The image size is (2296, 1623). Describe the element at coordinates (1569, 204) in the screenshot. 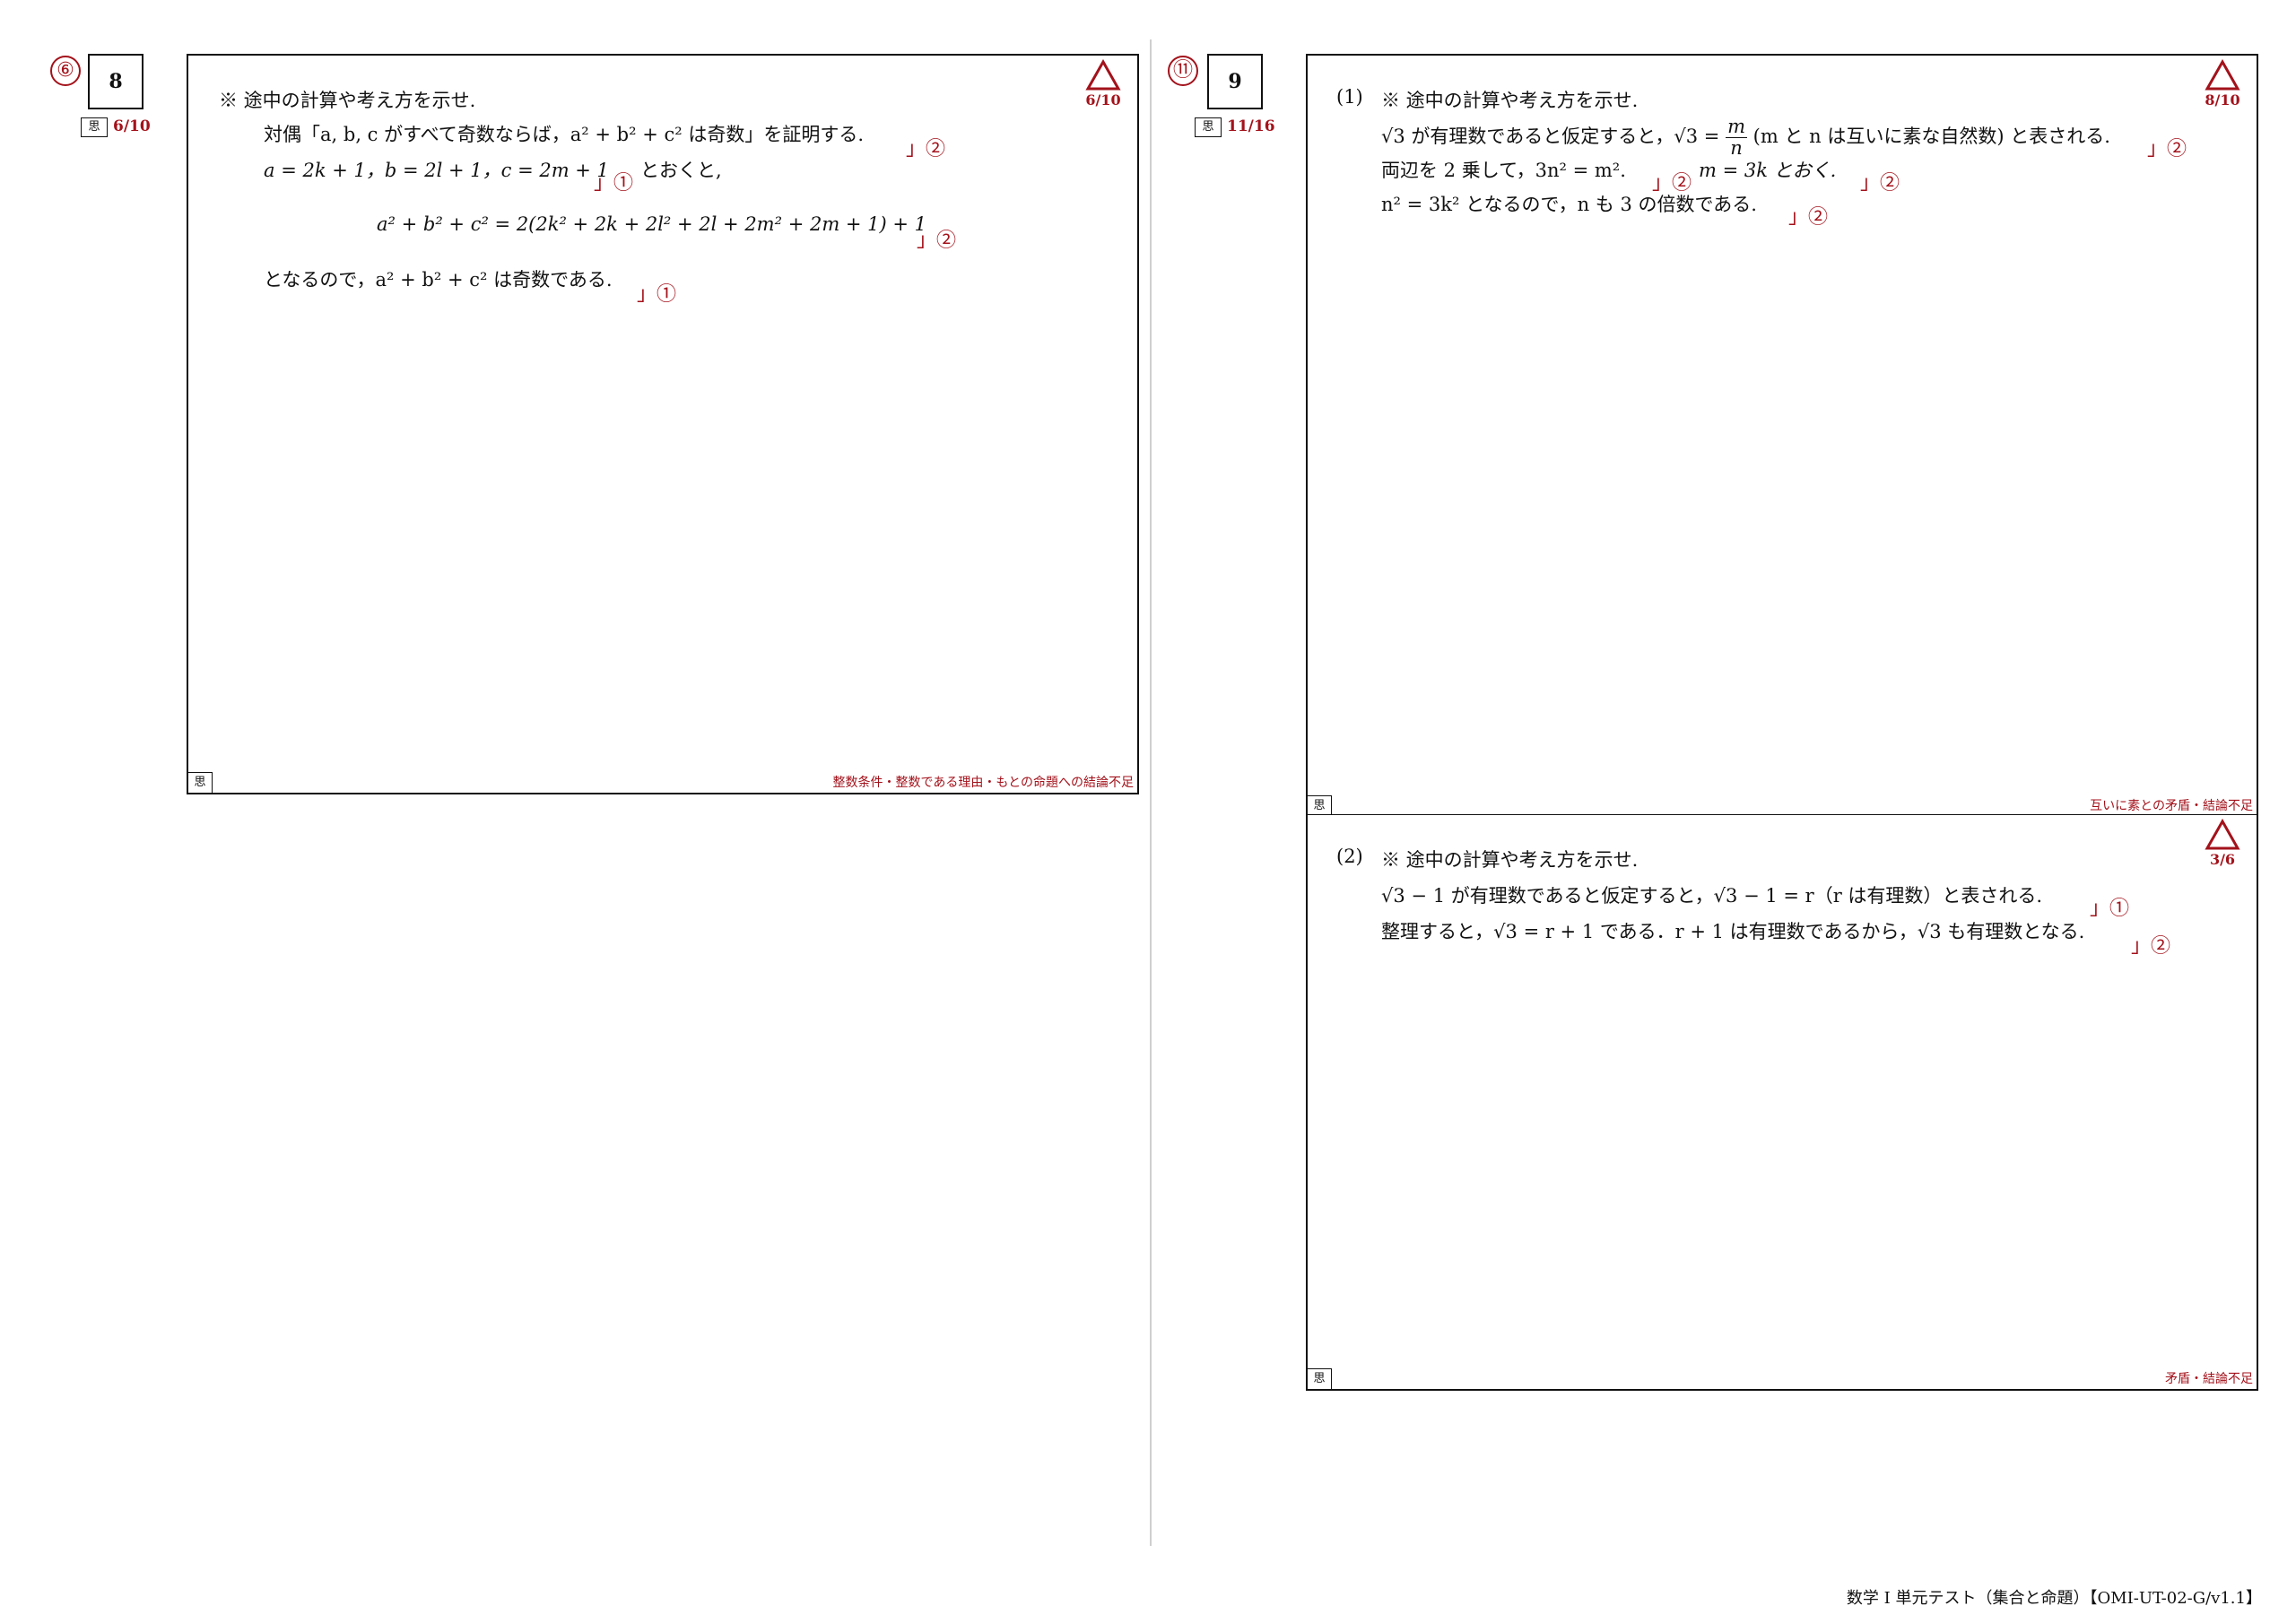

I see `answer-line-3: n² = 3k² となるので，n も 3 の倍数である.` at that location.